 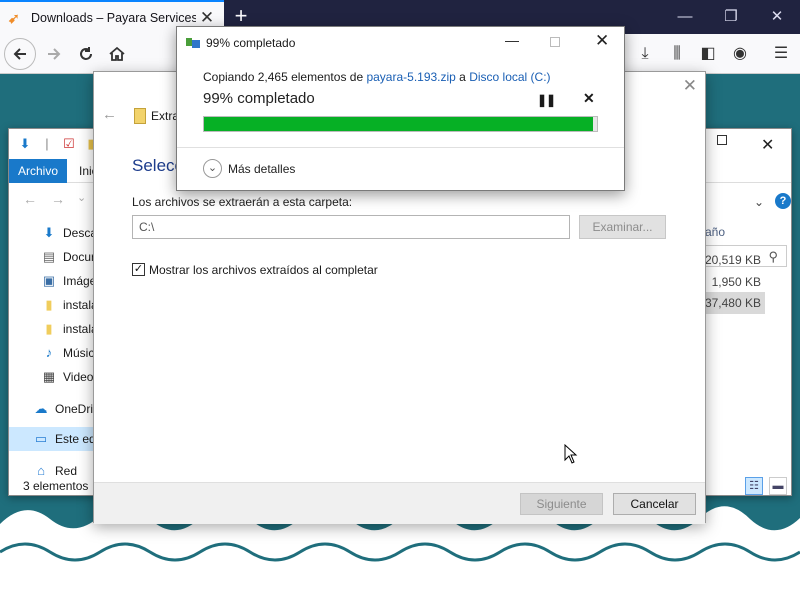 What do you see at coordinates (140, 116) in the screenshot?
I see `zip-folder-icon` at bounding box center [140, 116].